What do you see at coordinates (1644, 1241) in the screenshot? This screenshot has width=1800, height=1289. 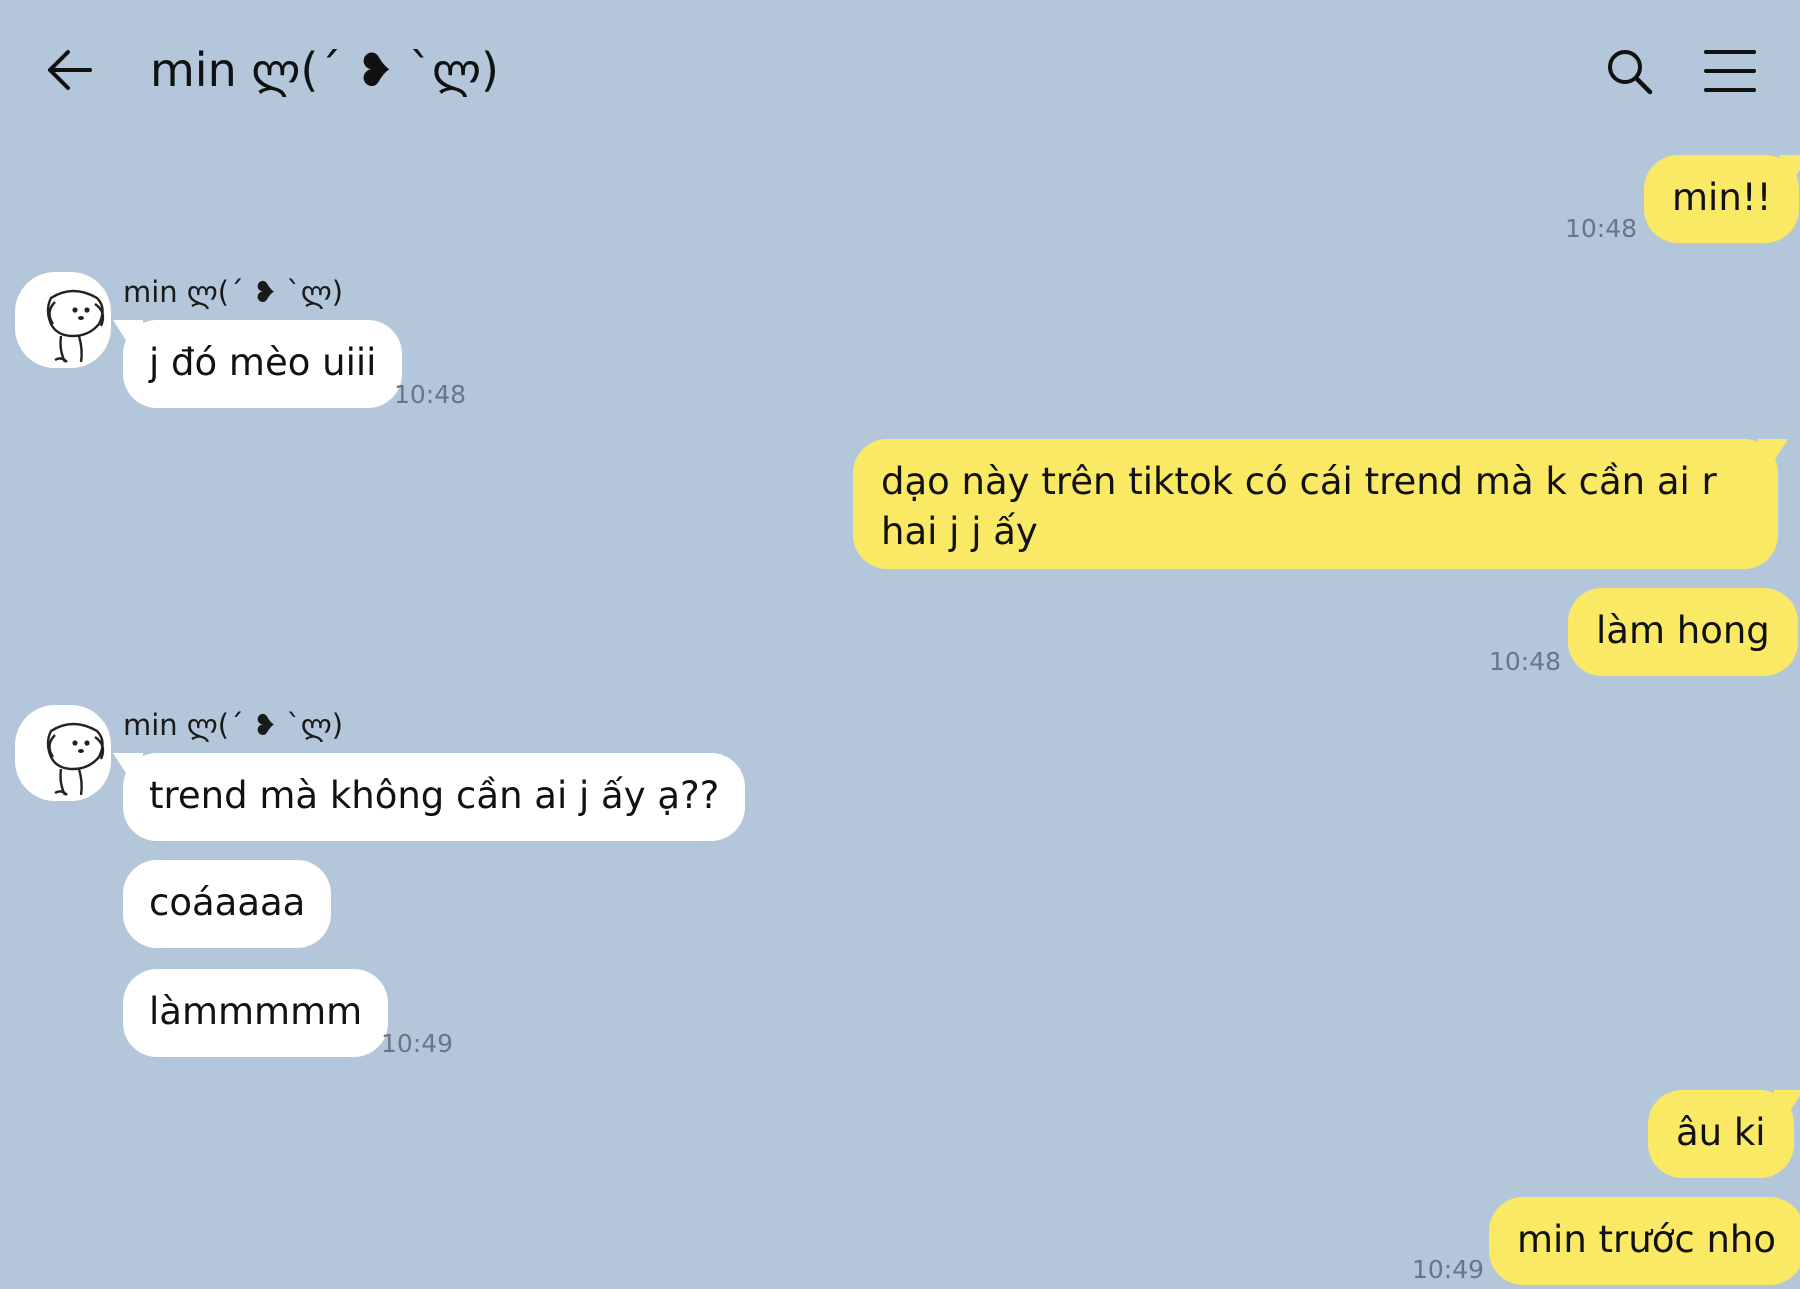 I see `outgoing-message-bubble: min trước nho` at bounding box center [1644, 1241].